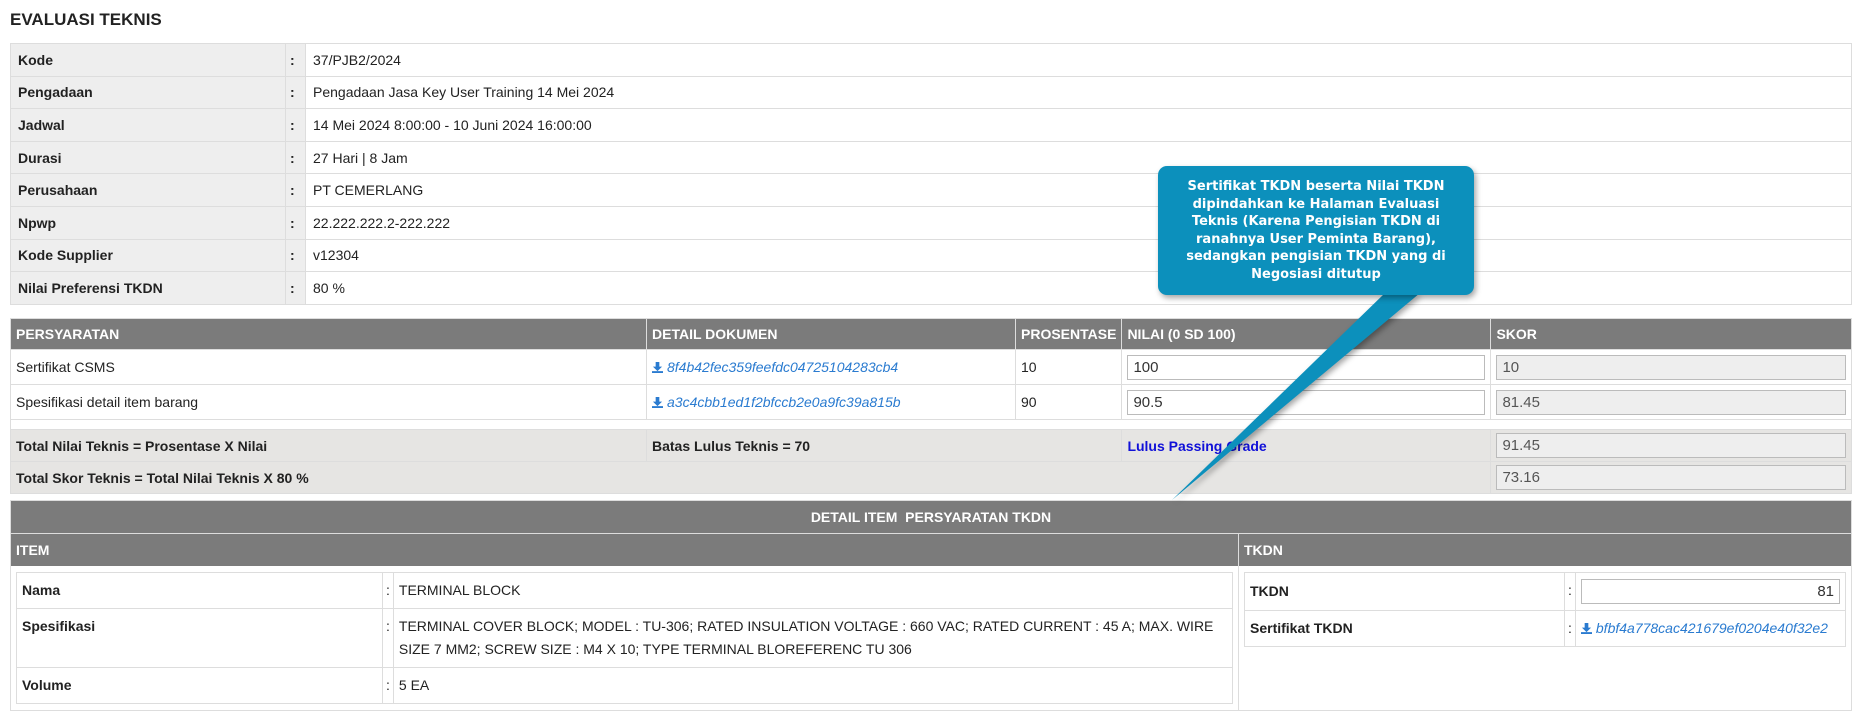  What do you see at coordinates (1078, 255) in the screenshot?
I see `info-value: v12304` at bounding box center [1078, 255].